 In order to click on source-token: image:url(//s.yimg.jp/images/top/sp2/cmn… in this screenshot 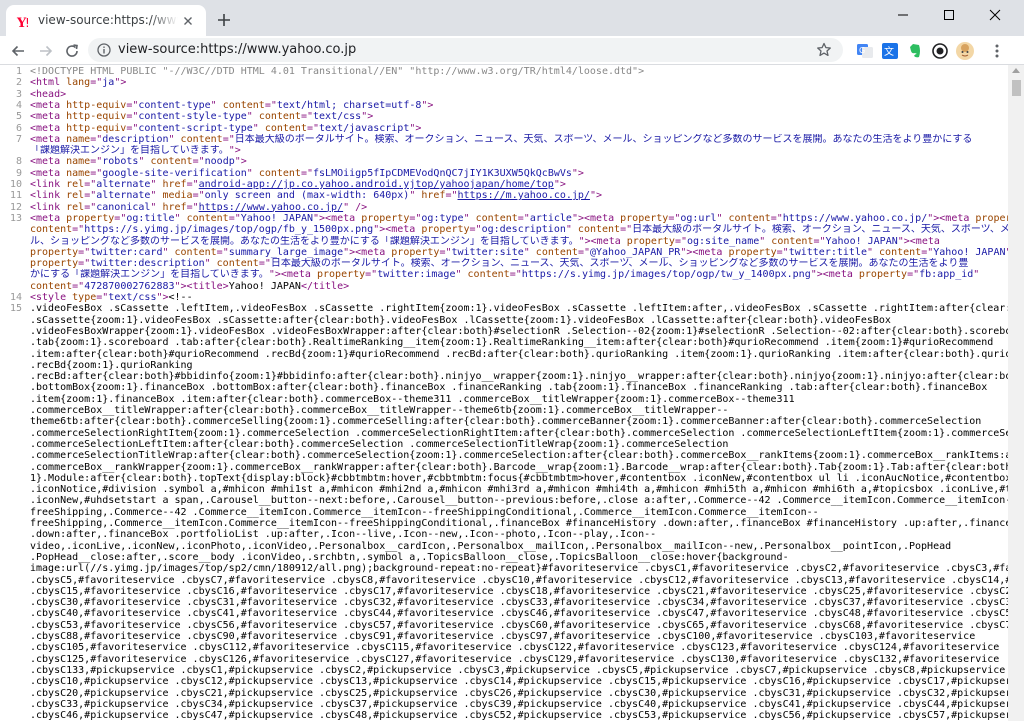, I will do `click(519, 569)`.